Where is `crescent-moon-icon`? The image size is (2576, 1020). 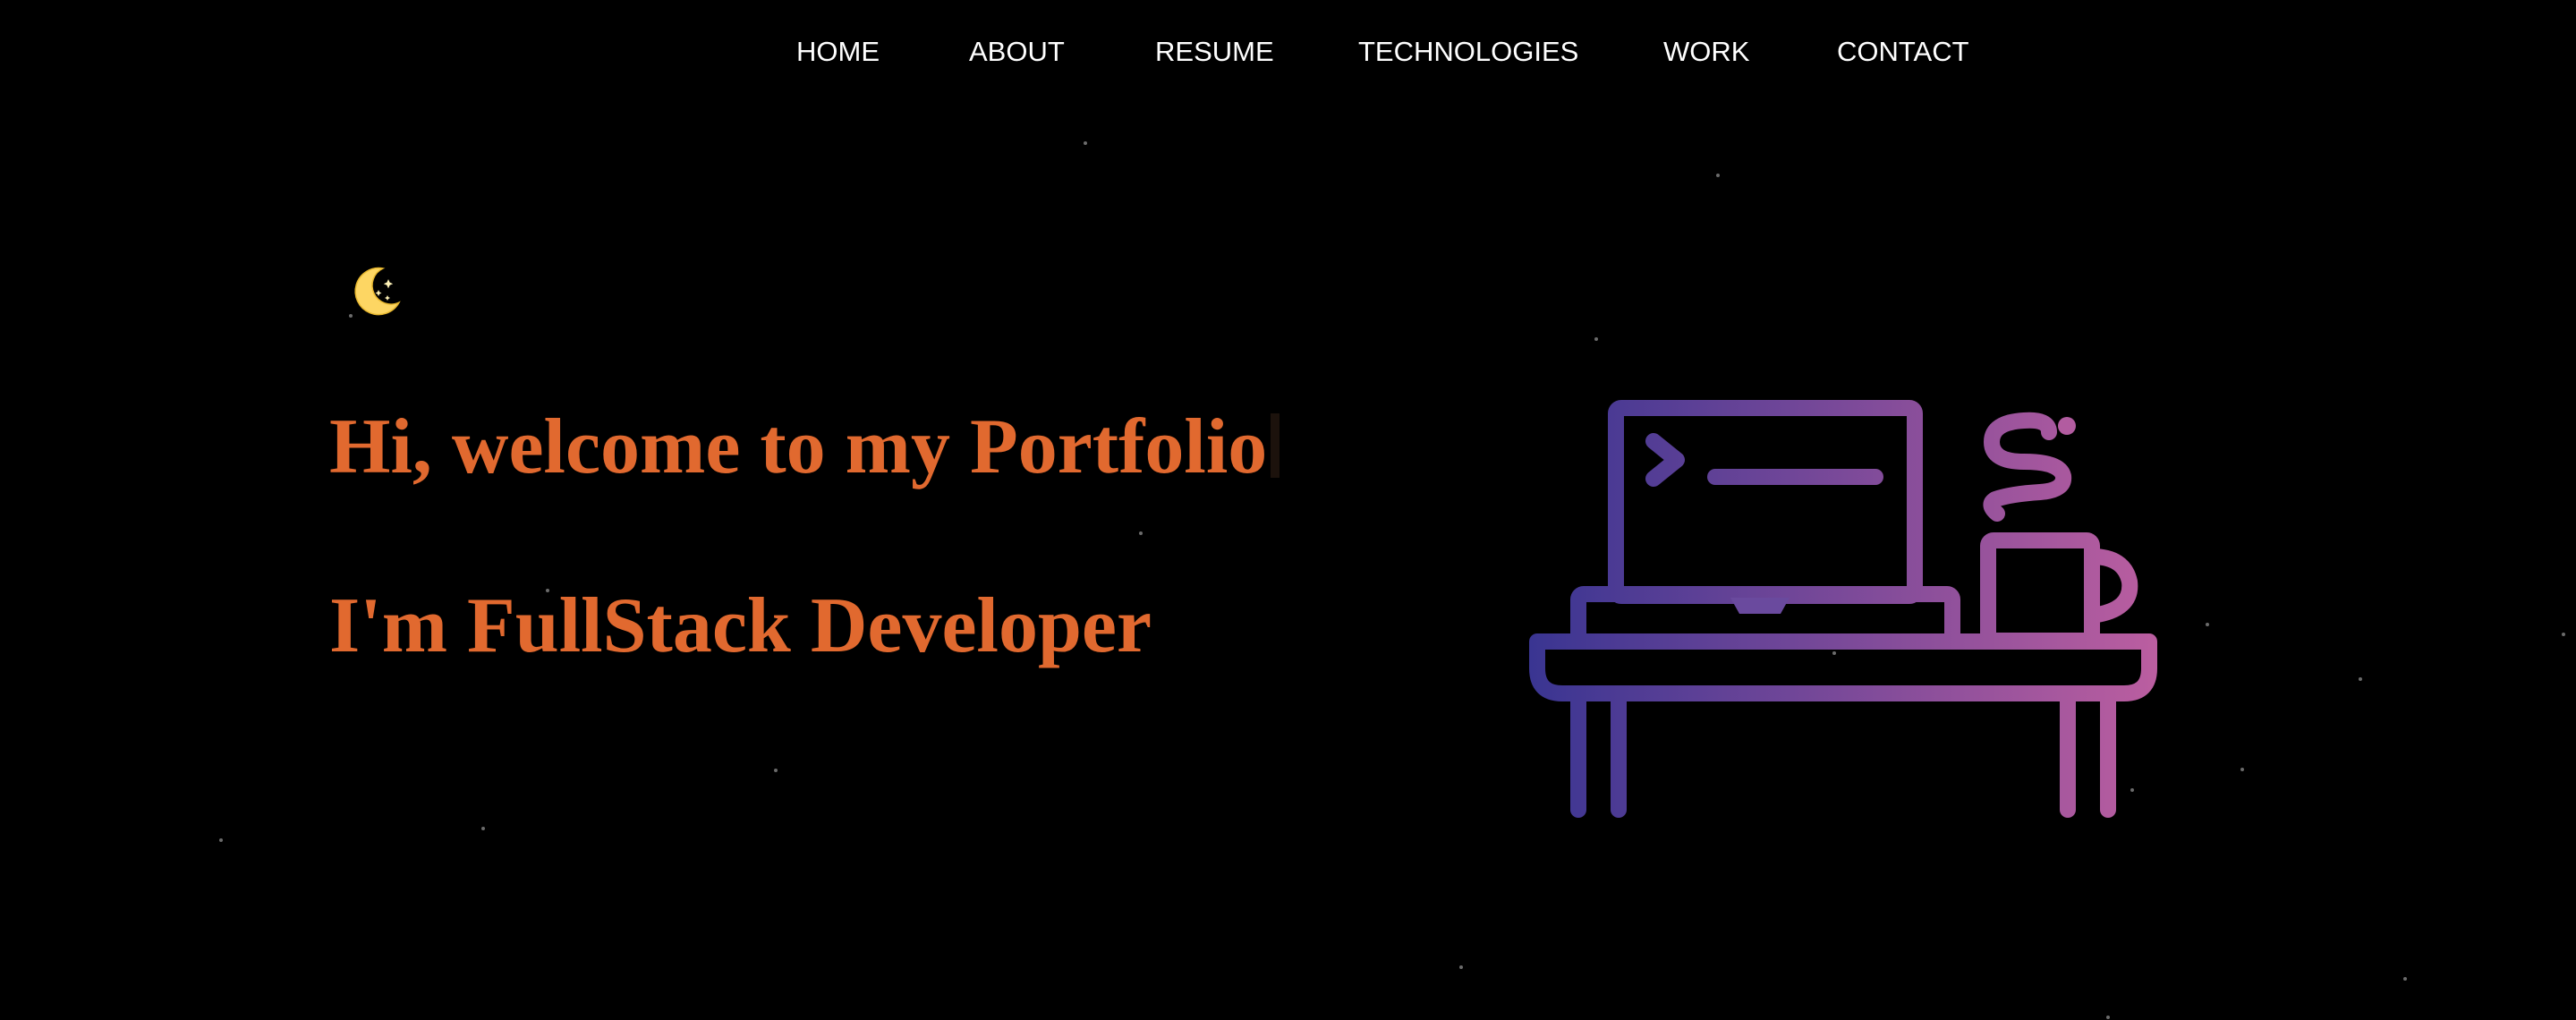 crescent-moon-icon is located at coordinates (377, 291).